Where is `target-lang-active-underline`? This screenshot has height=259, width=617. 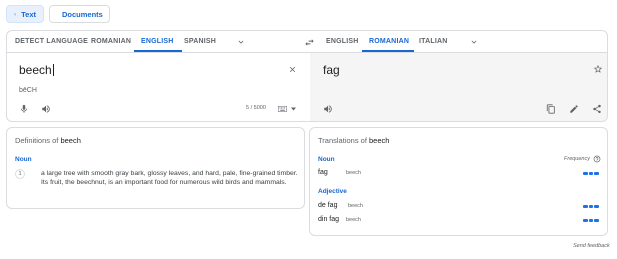
target-lang-active-underline is located at coordinates (388, 51).